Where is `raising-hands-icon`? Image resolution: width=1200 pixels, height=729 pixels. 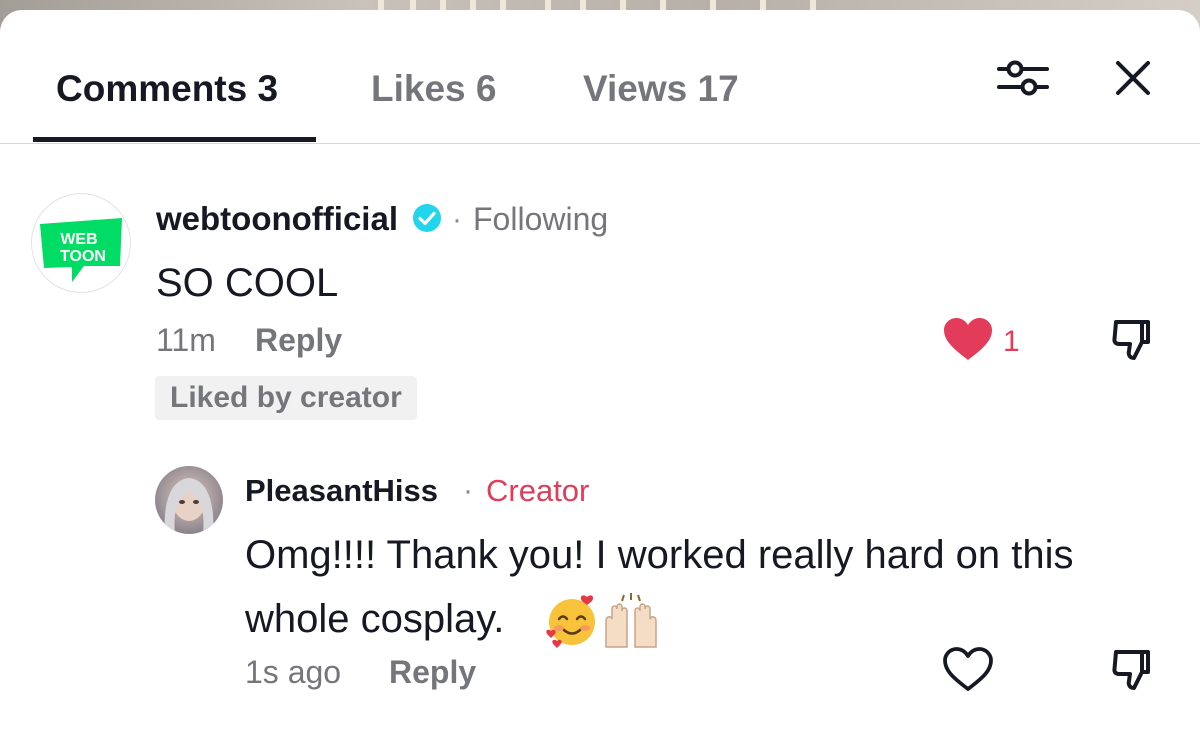
raising-hands-icon is located at coordinates (631, 620).